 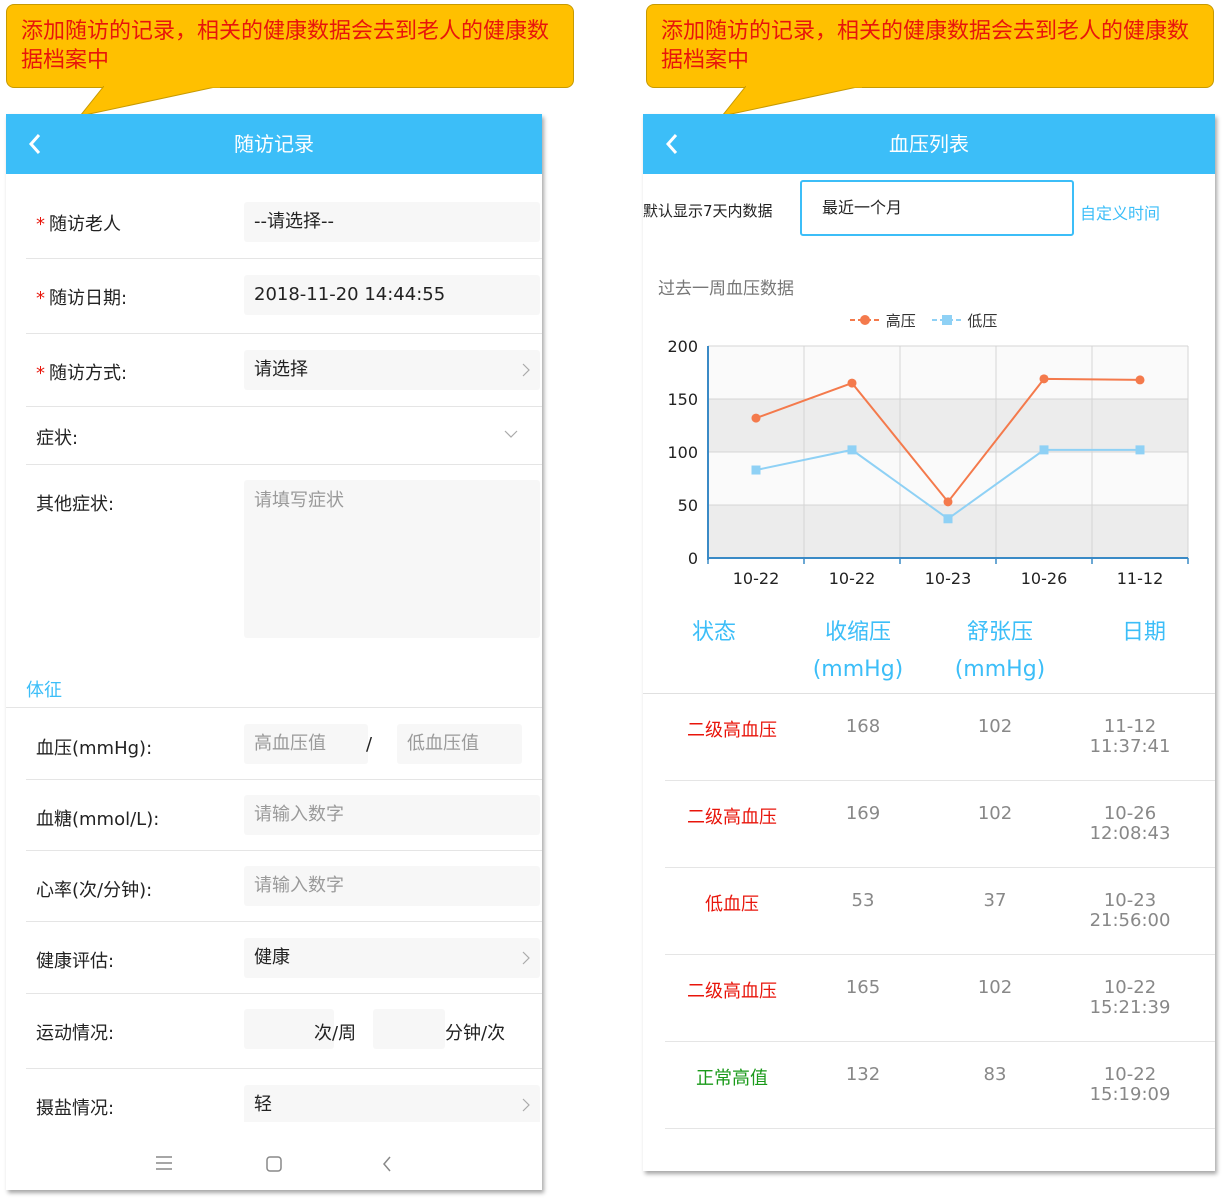 I want to click on time-cell: 21:56:00, so click(x=1130, y=920).